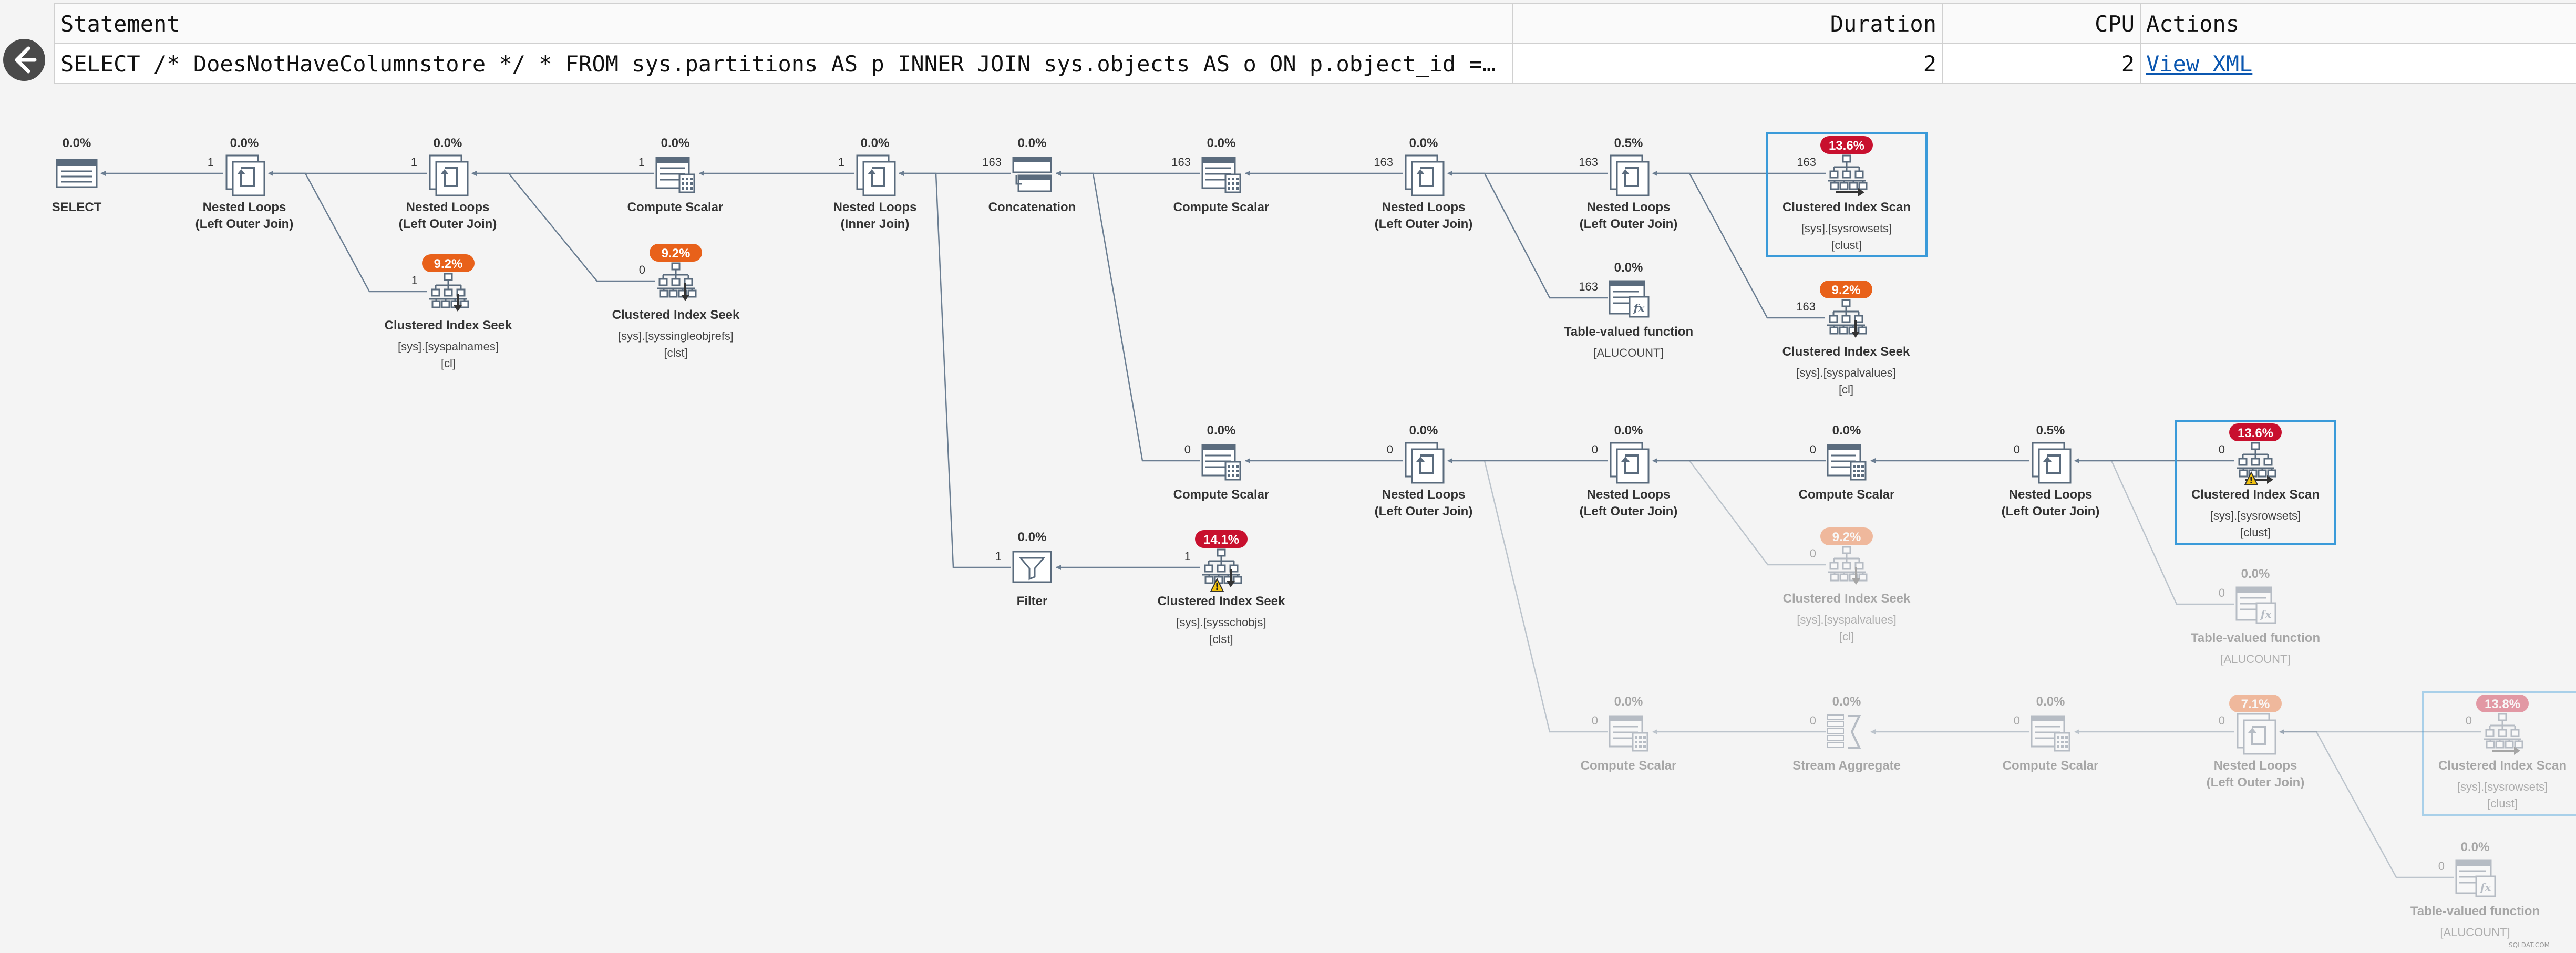 This screenshot has height=953, width=2576. Describe the element at coordinates (2256, 742) in the screenshot. I see `plan-node-nl9: 7.1% Nested Loops (Left Outer Join)` at that location.